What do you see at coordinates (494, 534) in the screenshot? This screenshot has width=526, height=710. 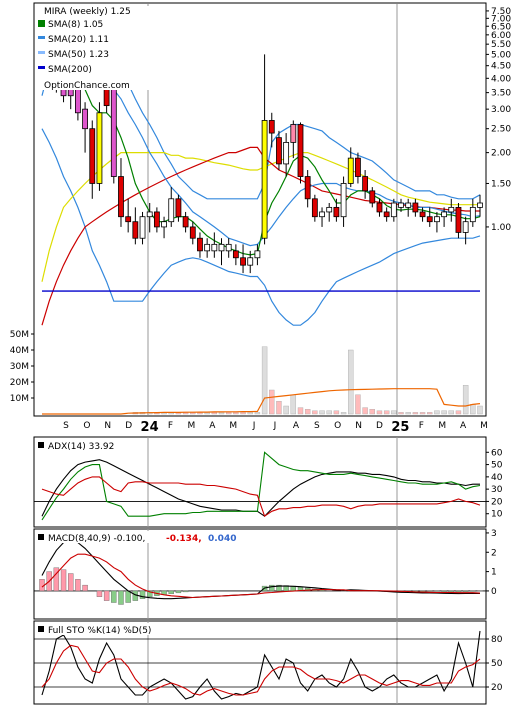 I see `macd-tick-label: 3` at bounding box center [494, 534].